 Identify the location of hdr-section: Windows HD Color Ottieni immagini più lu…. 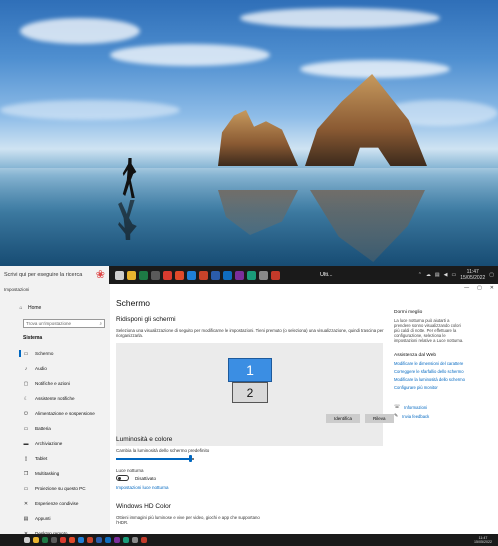
(191, 514).